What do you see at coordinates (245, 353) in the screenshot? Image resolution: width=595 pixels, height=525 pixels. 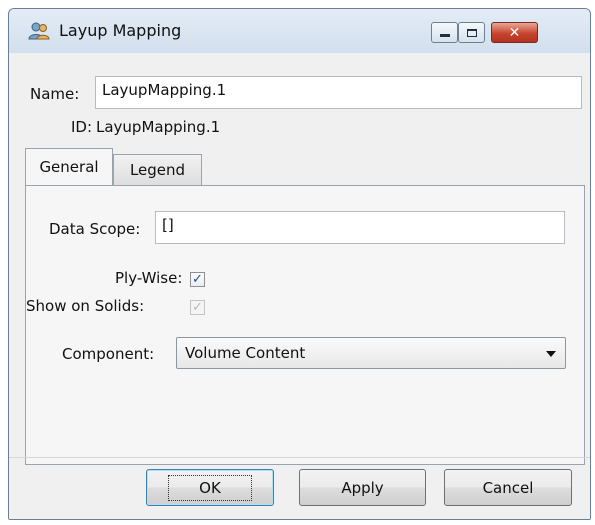 I see `component-selected-value: Volume Content` at bounding box center [245, 353].